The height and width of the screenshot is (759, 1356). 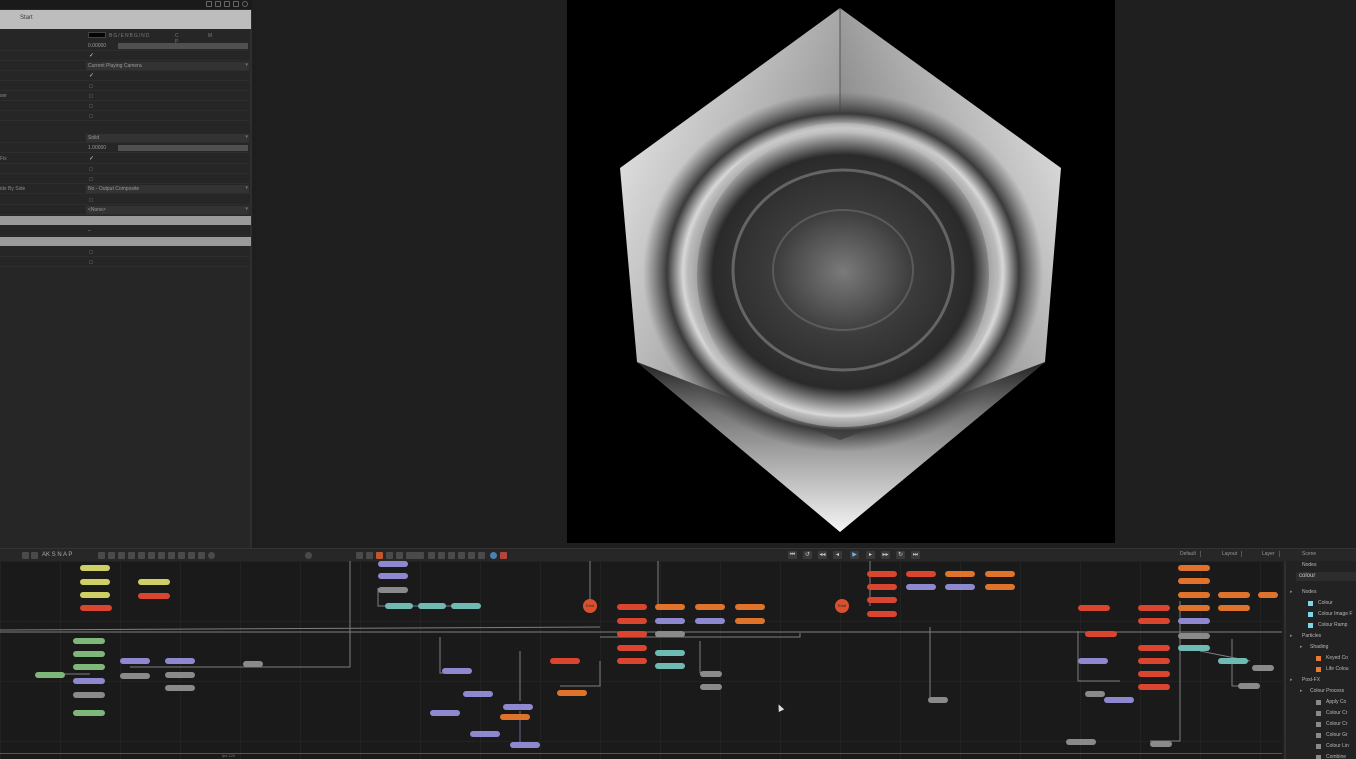 I want to click on node-tree-item: Colour Ramp, so click(x=1332, y=625).